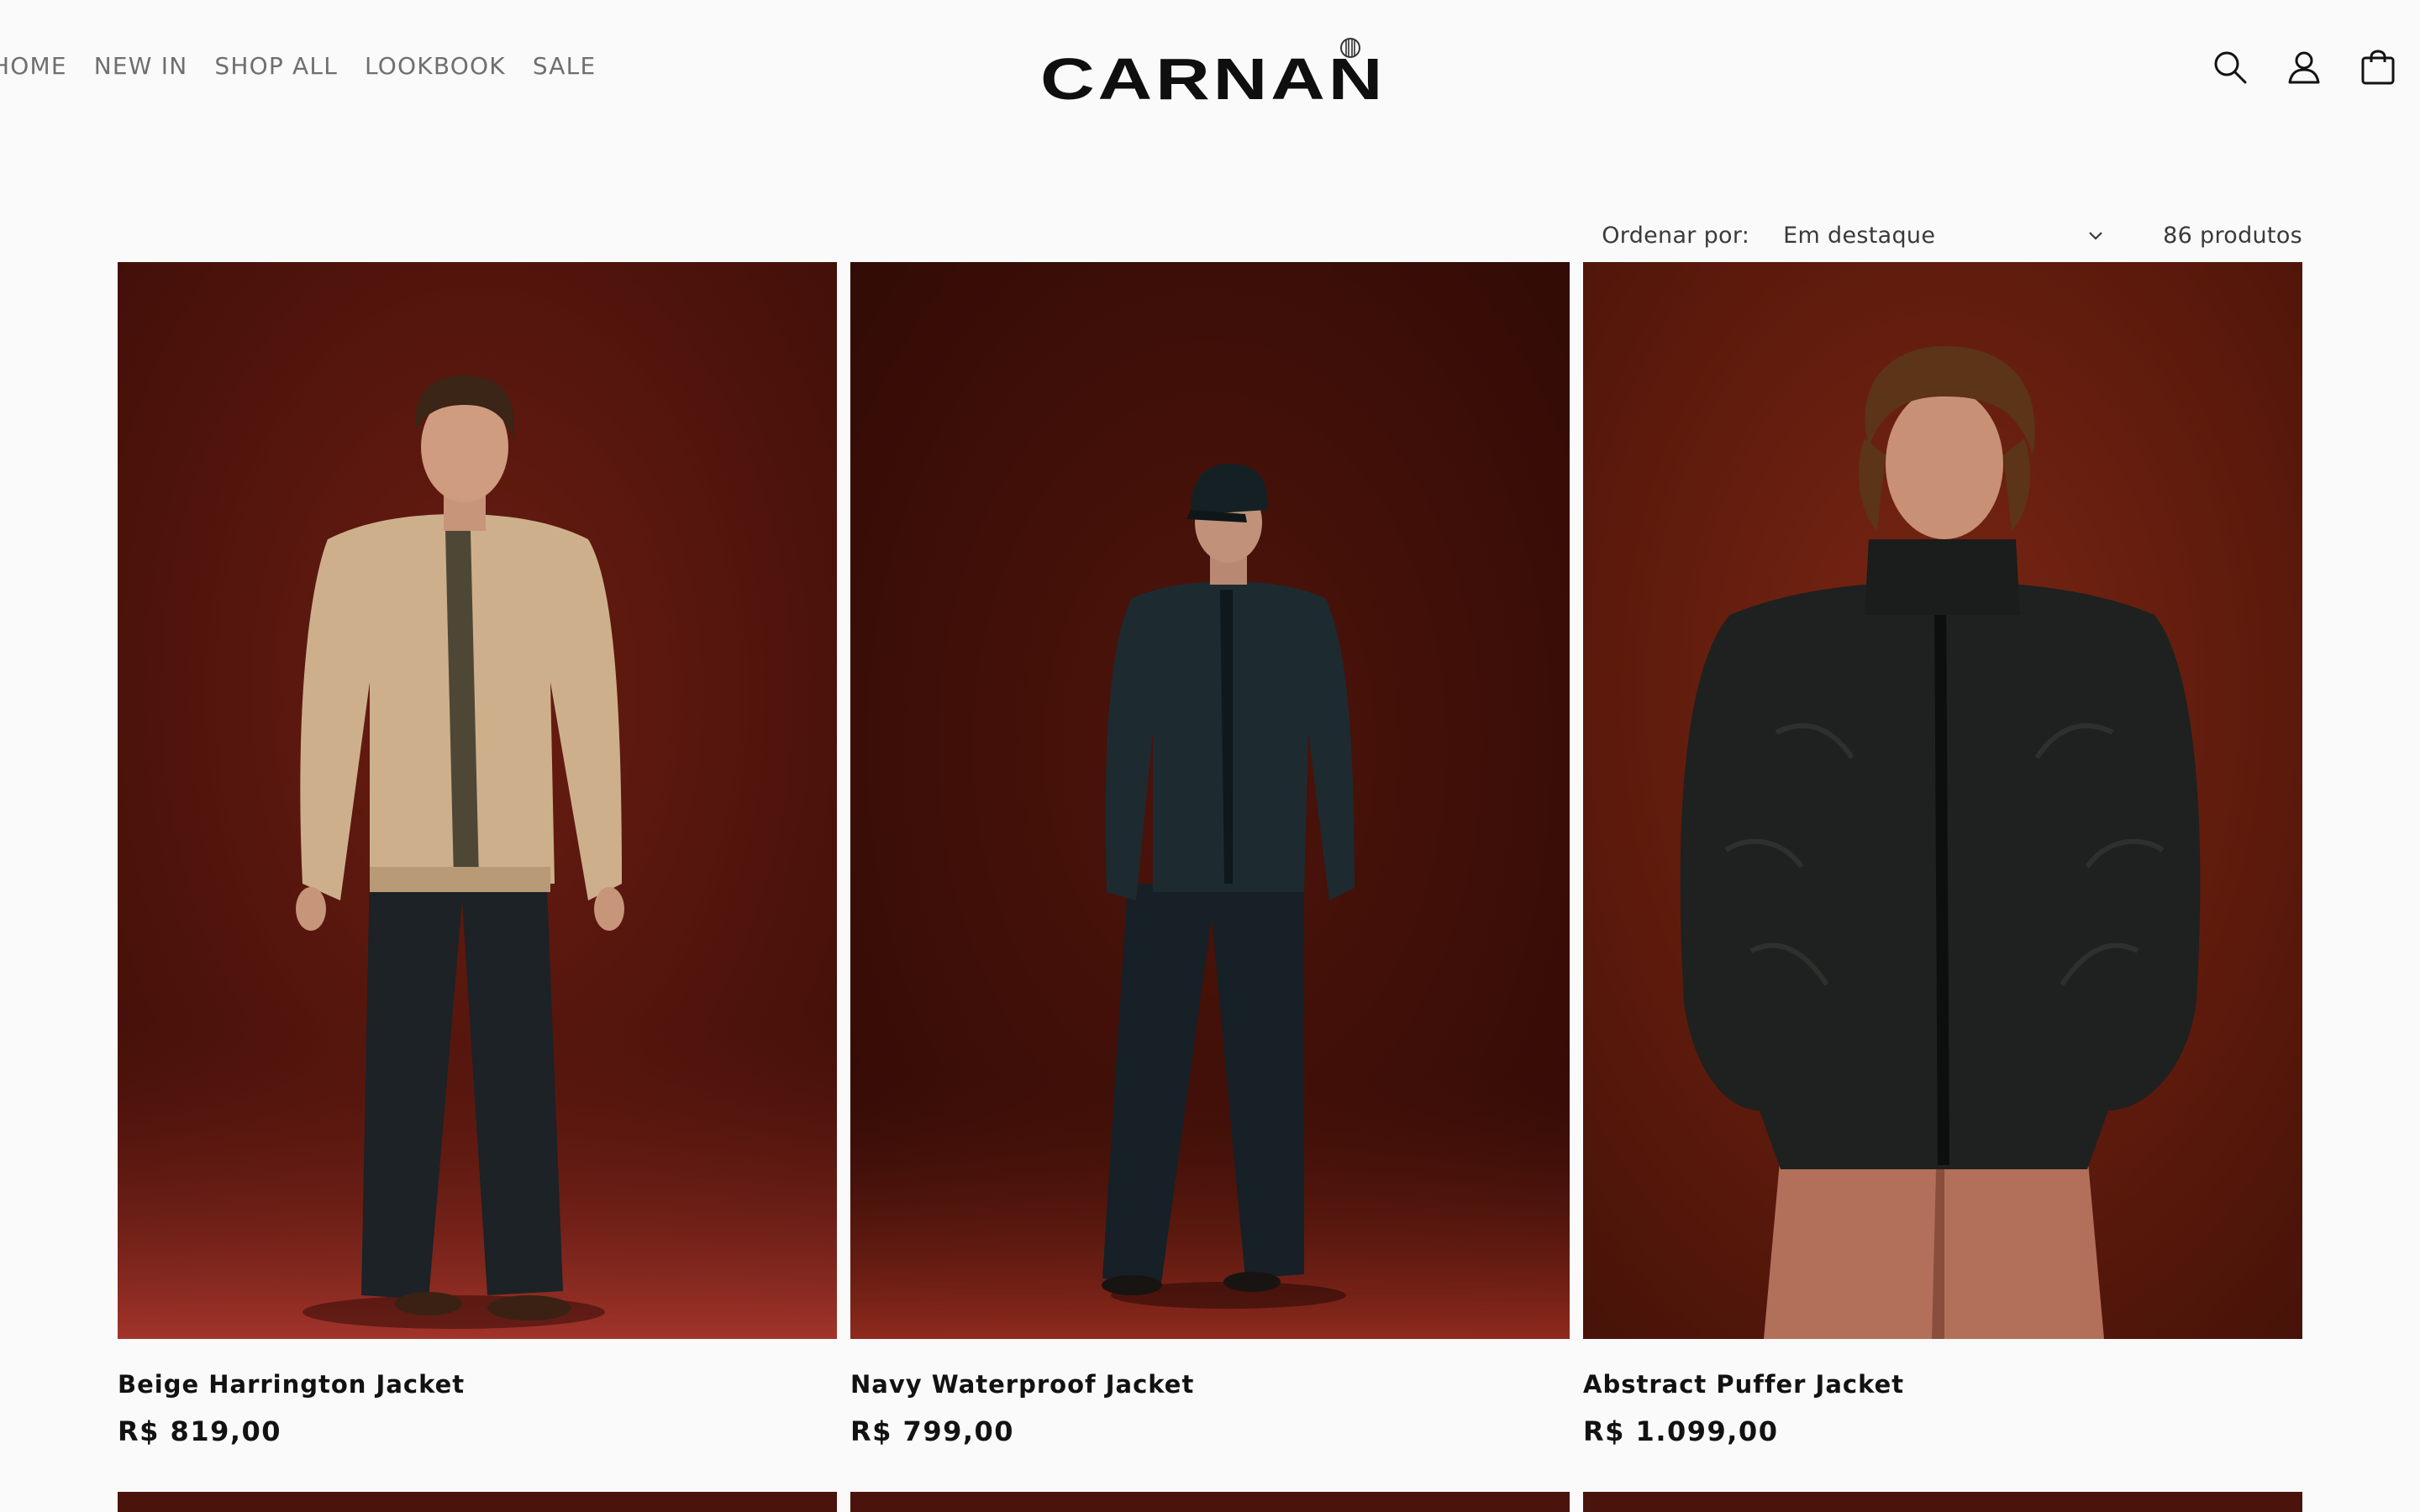 The image size is (2420, 1512). Describe the element at coordinates (2095, 236) in the screenshot. I see `chevron-down-icon` at that location.